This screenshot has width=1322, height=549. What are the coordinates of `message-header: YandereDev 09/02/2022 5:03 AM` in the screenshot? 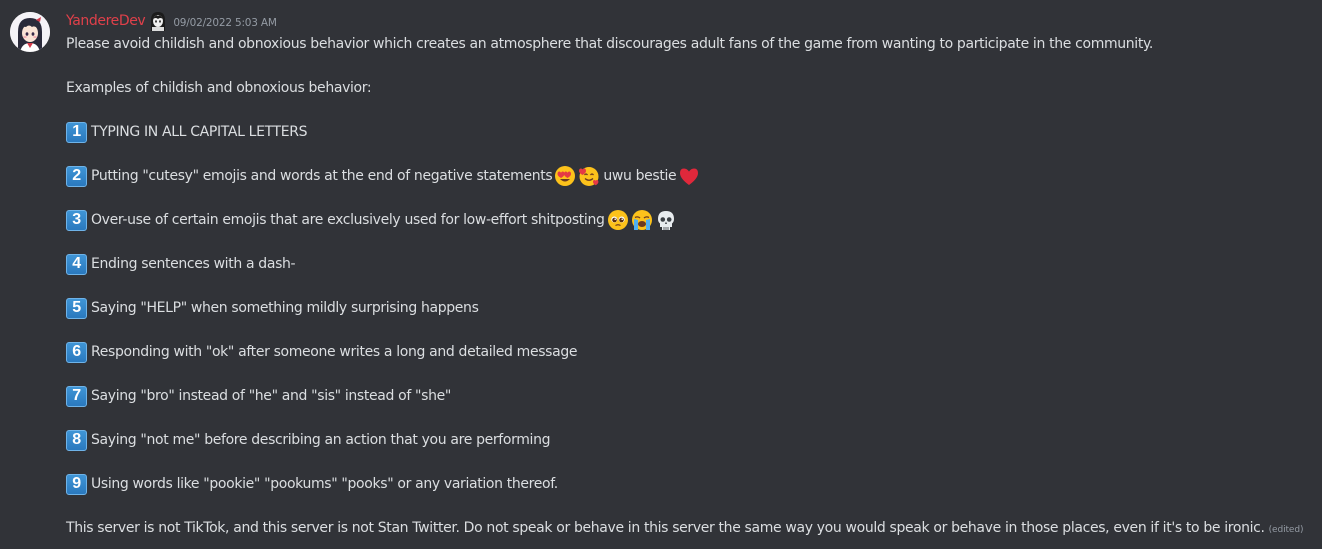 It's located at (171, 21).